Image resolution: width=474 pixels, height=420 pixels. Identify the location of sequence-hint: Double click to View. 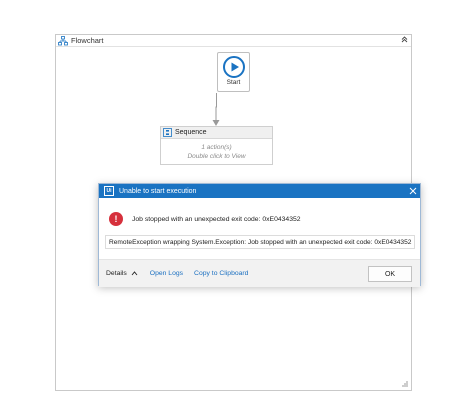
(216, 156).